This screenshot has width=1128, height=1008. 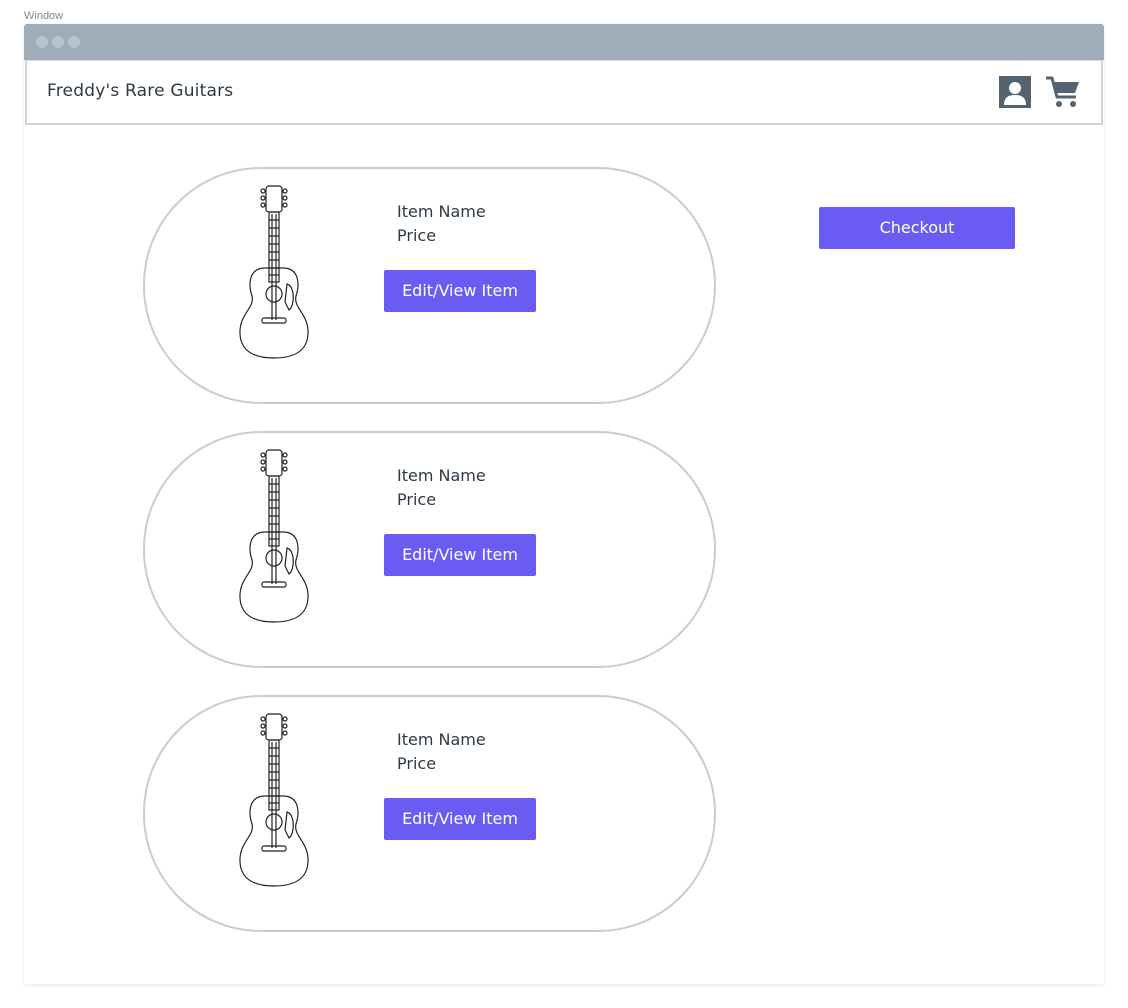 What do you see at coordinates (1063, 92) in the screenshot?
I see `shopping-cart-icon` at bounding box center [1063, 92].